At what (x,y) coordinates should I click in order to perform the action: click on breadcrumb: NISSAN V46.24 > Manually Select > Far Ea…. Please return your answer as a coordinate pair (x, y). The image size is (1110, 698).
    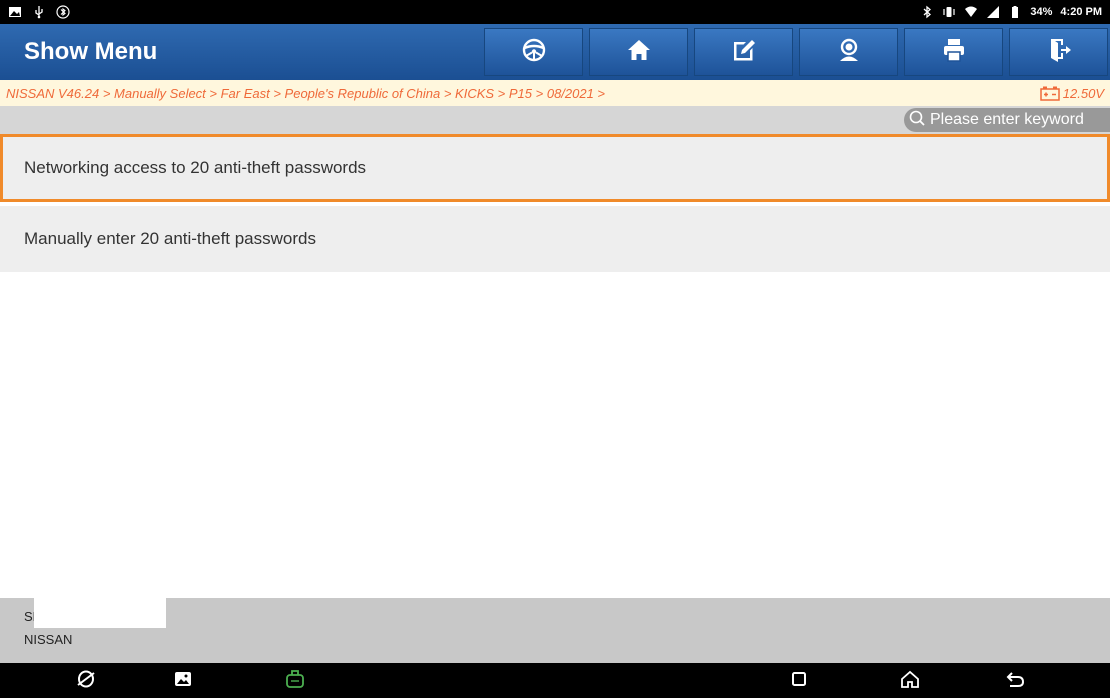
    Looking at the image, I should click on (306, 93).